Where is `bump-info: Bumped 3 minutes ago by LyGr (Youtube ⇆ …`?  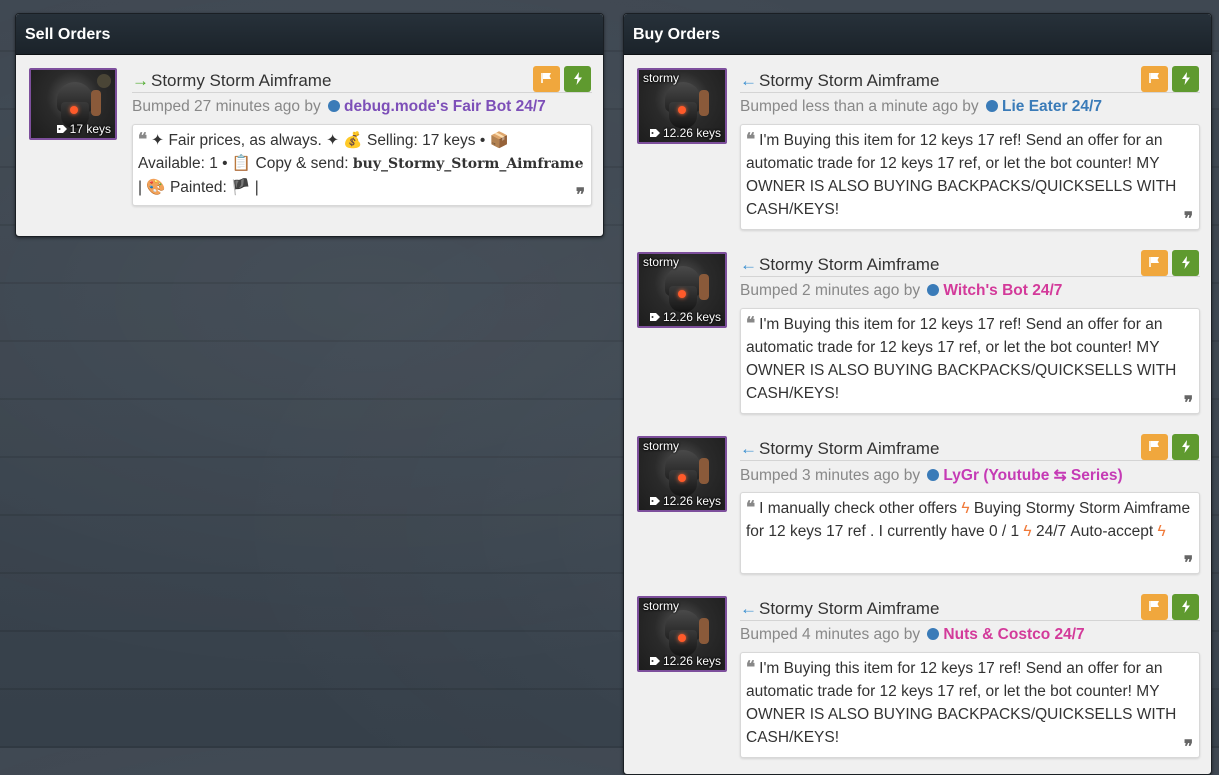 bump-info: Bumped 3 minutes ago by LyGr (Youtube ⇆ … is located at coordinates (931, 475).